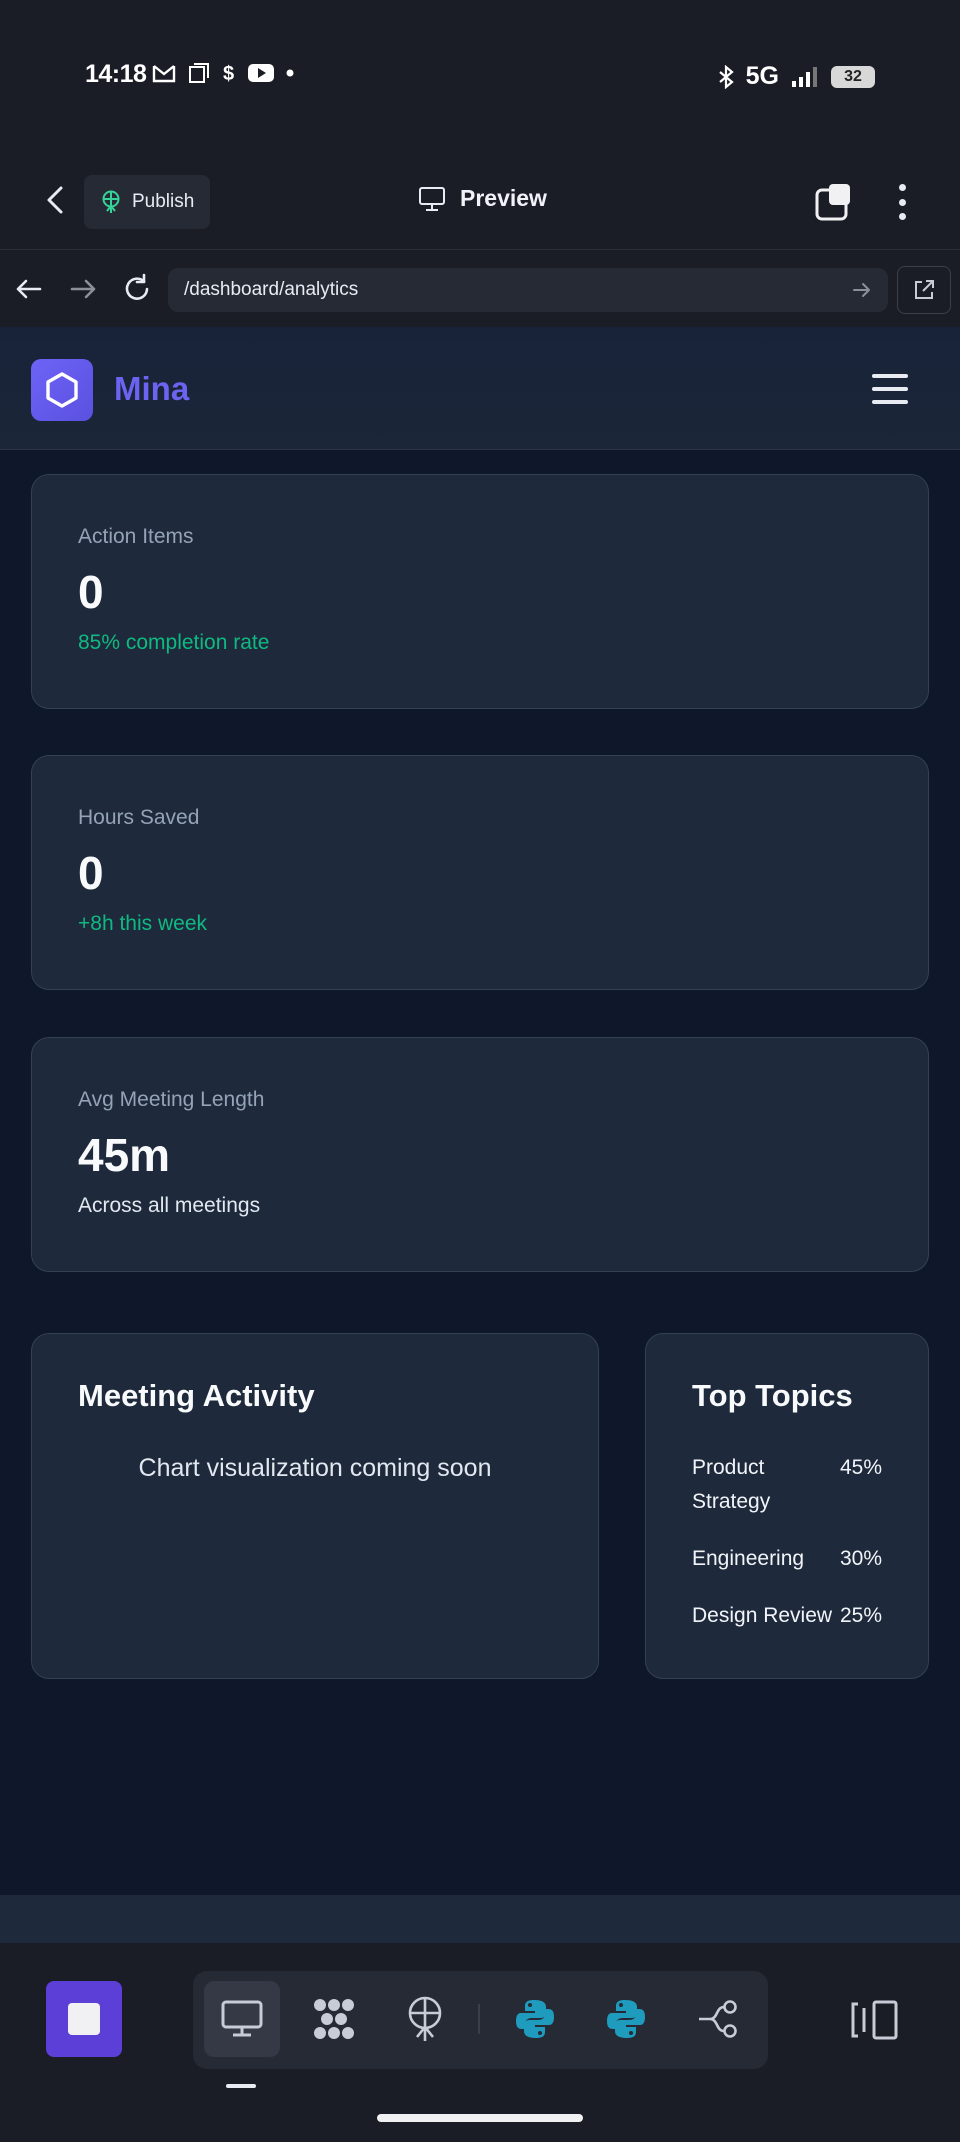 This screenshot has width=960, height=2142. Describe the element at coordinates (163, 201) in the screenshot. I see `publish-label: Publish` at that location.